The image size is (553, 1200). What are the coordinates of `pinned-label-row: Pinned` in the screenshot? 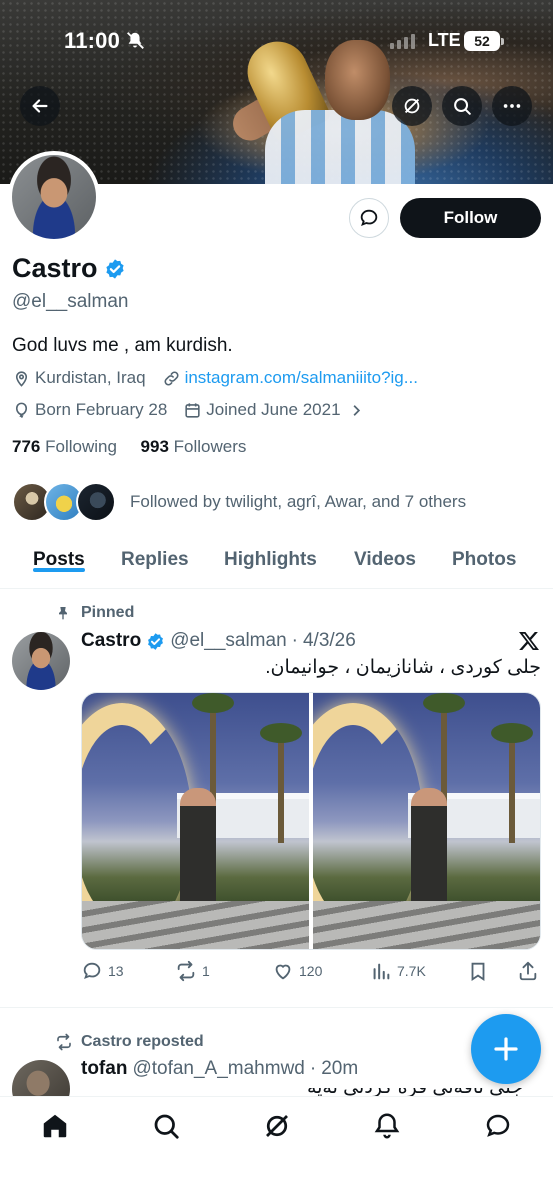 It's located at (94, 613).